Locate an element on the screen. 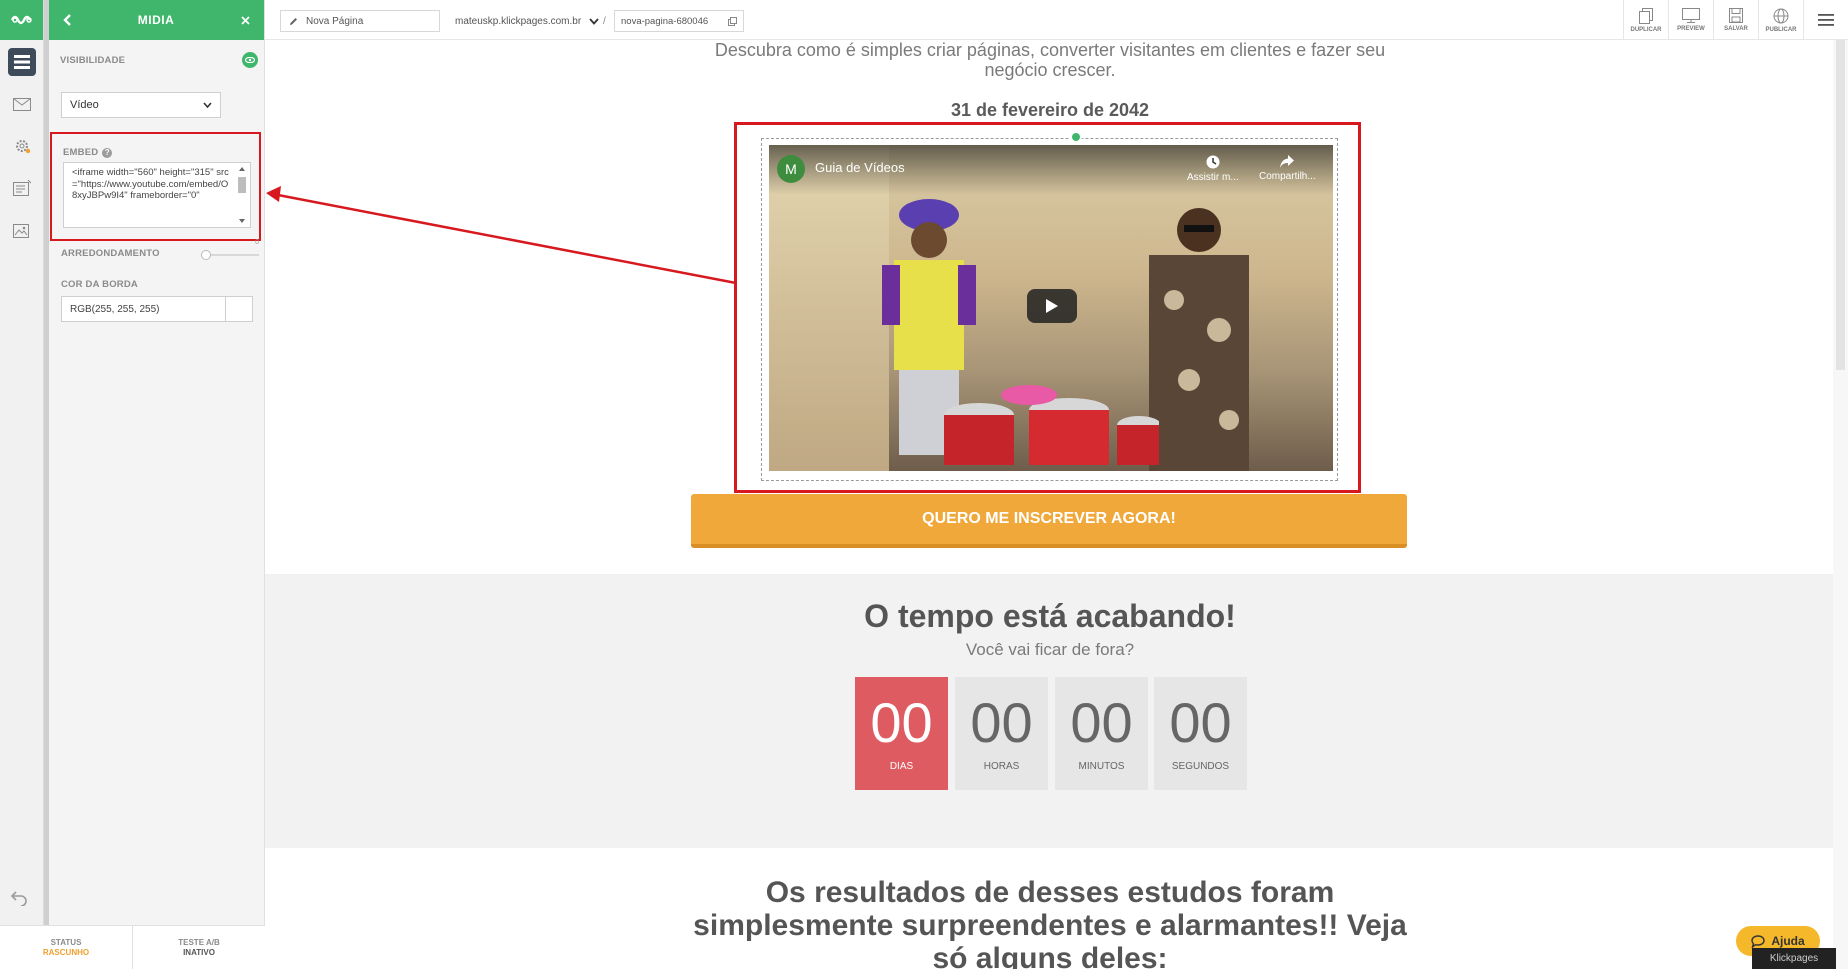 The height and width of the screenshot is (969, 1848). rail-media-button is located at coordinates (22, 230).